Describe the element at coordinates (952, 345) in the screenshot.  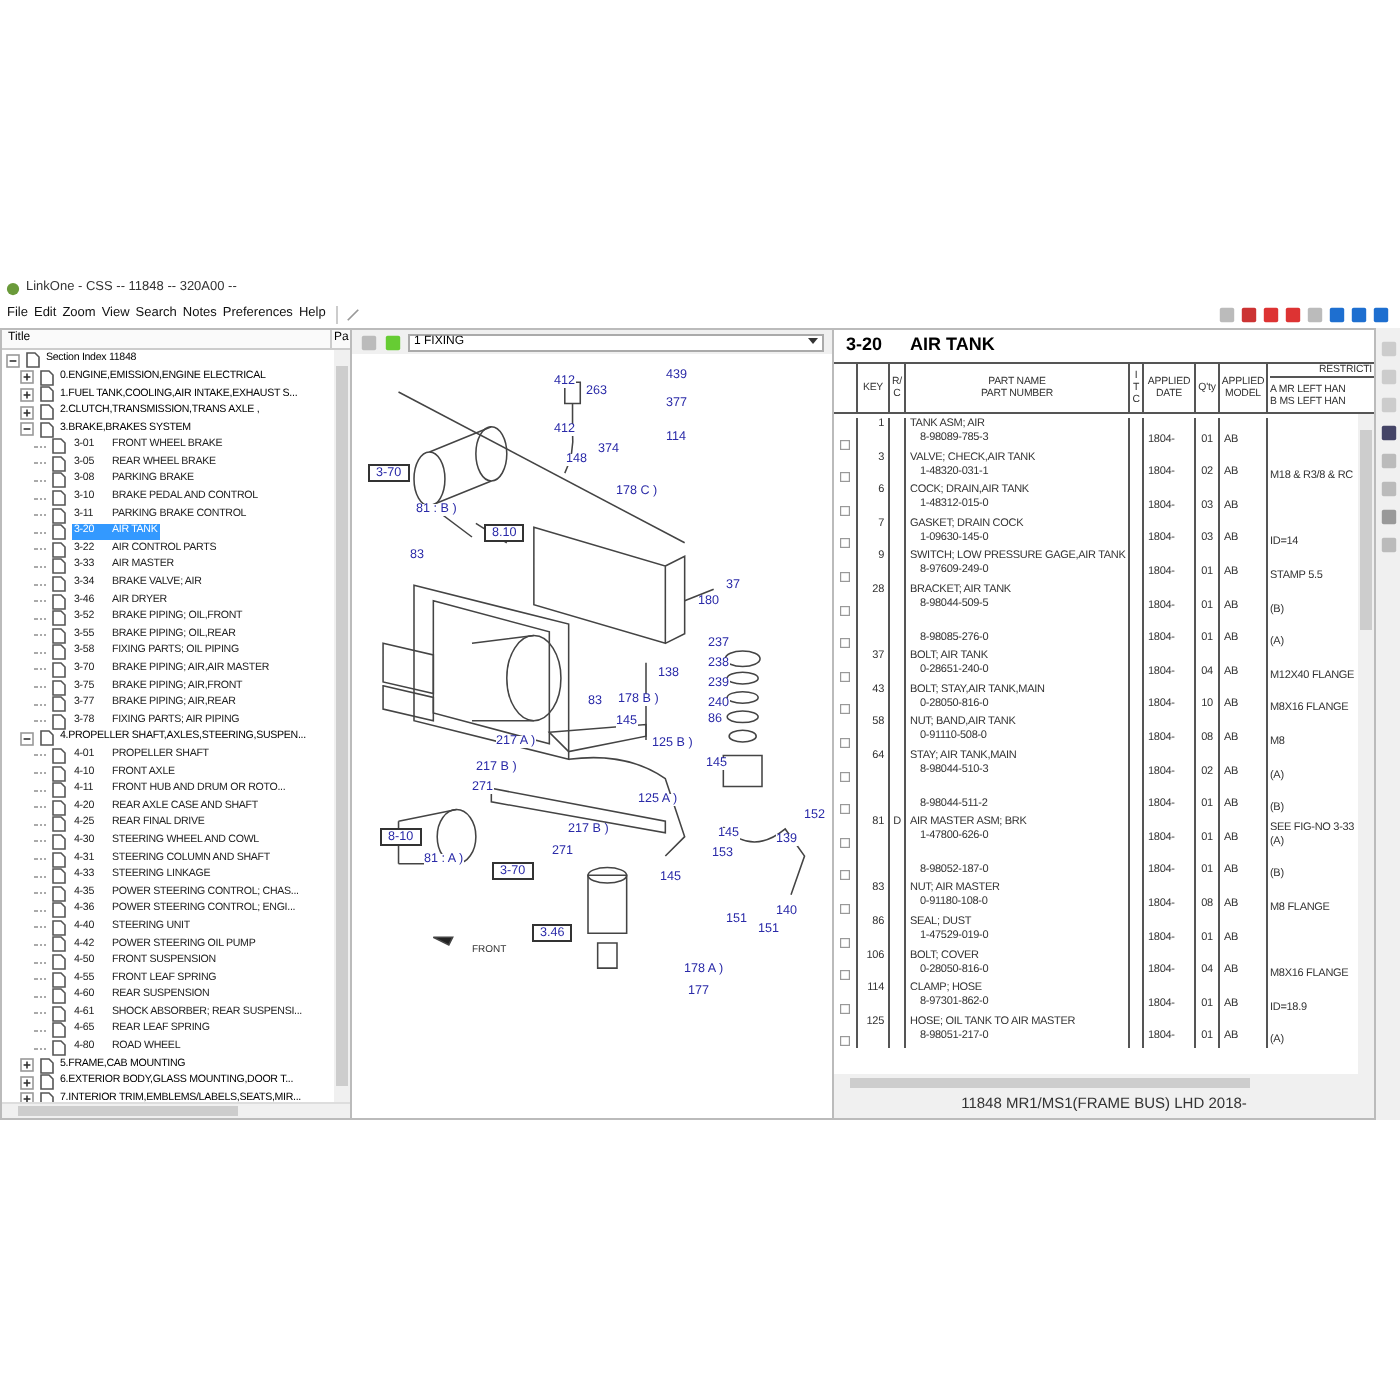
I see `page-title: AIR TANK` at that location.